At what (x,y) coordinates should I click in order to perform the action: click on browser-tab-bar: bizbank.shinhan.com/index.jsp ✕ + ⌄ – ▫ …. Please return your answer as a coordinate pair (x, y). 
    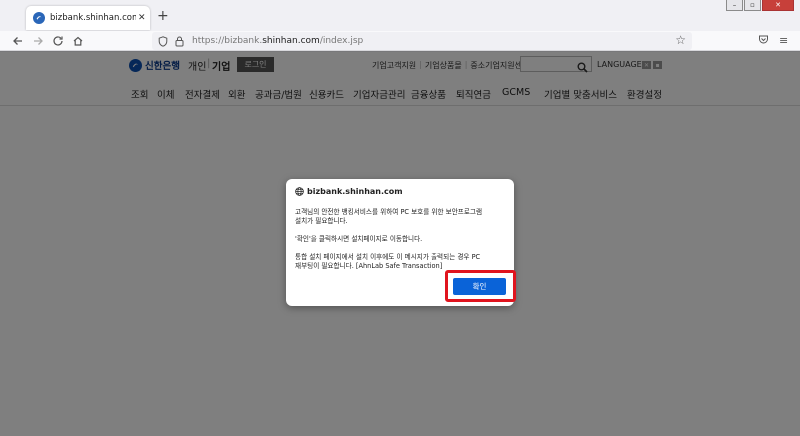
    Looking at the image, I should click on (400, 15).